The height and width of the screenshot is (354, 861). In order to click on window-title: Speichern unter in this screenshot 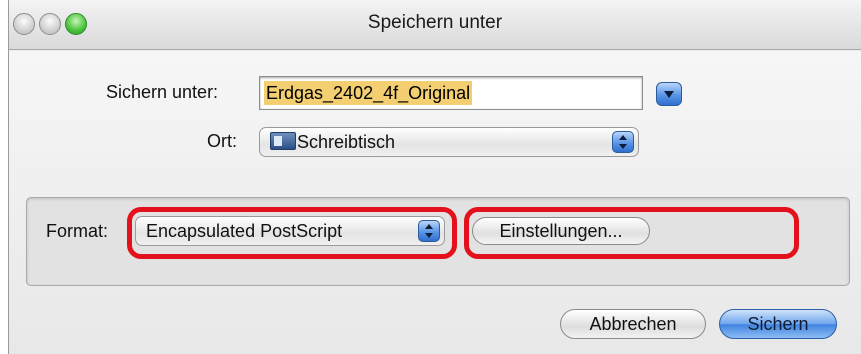, I will do `click(435, 22)`.